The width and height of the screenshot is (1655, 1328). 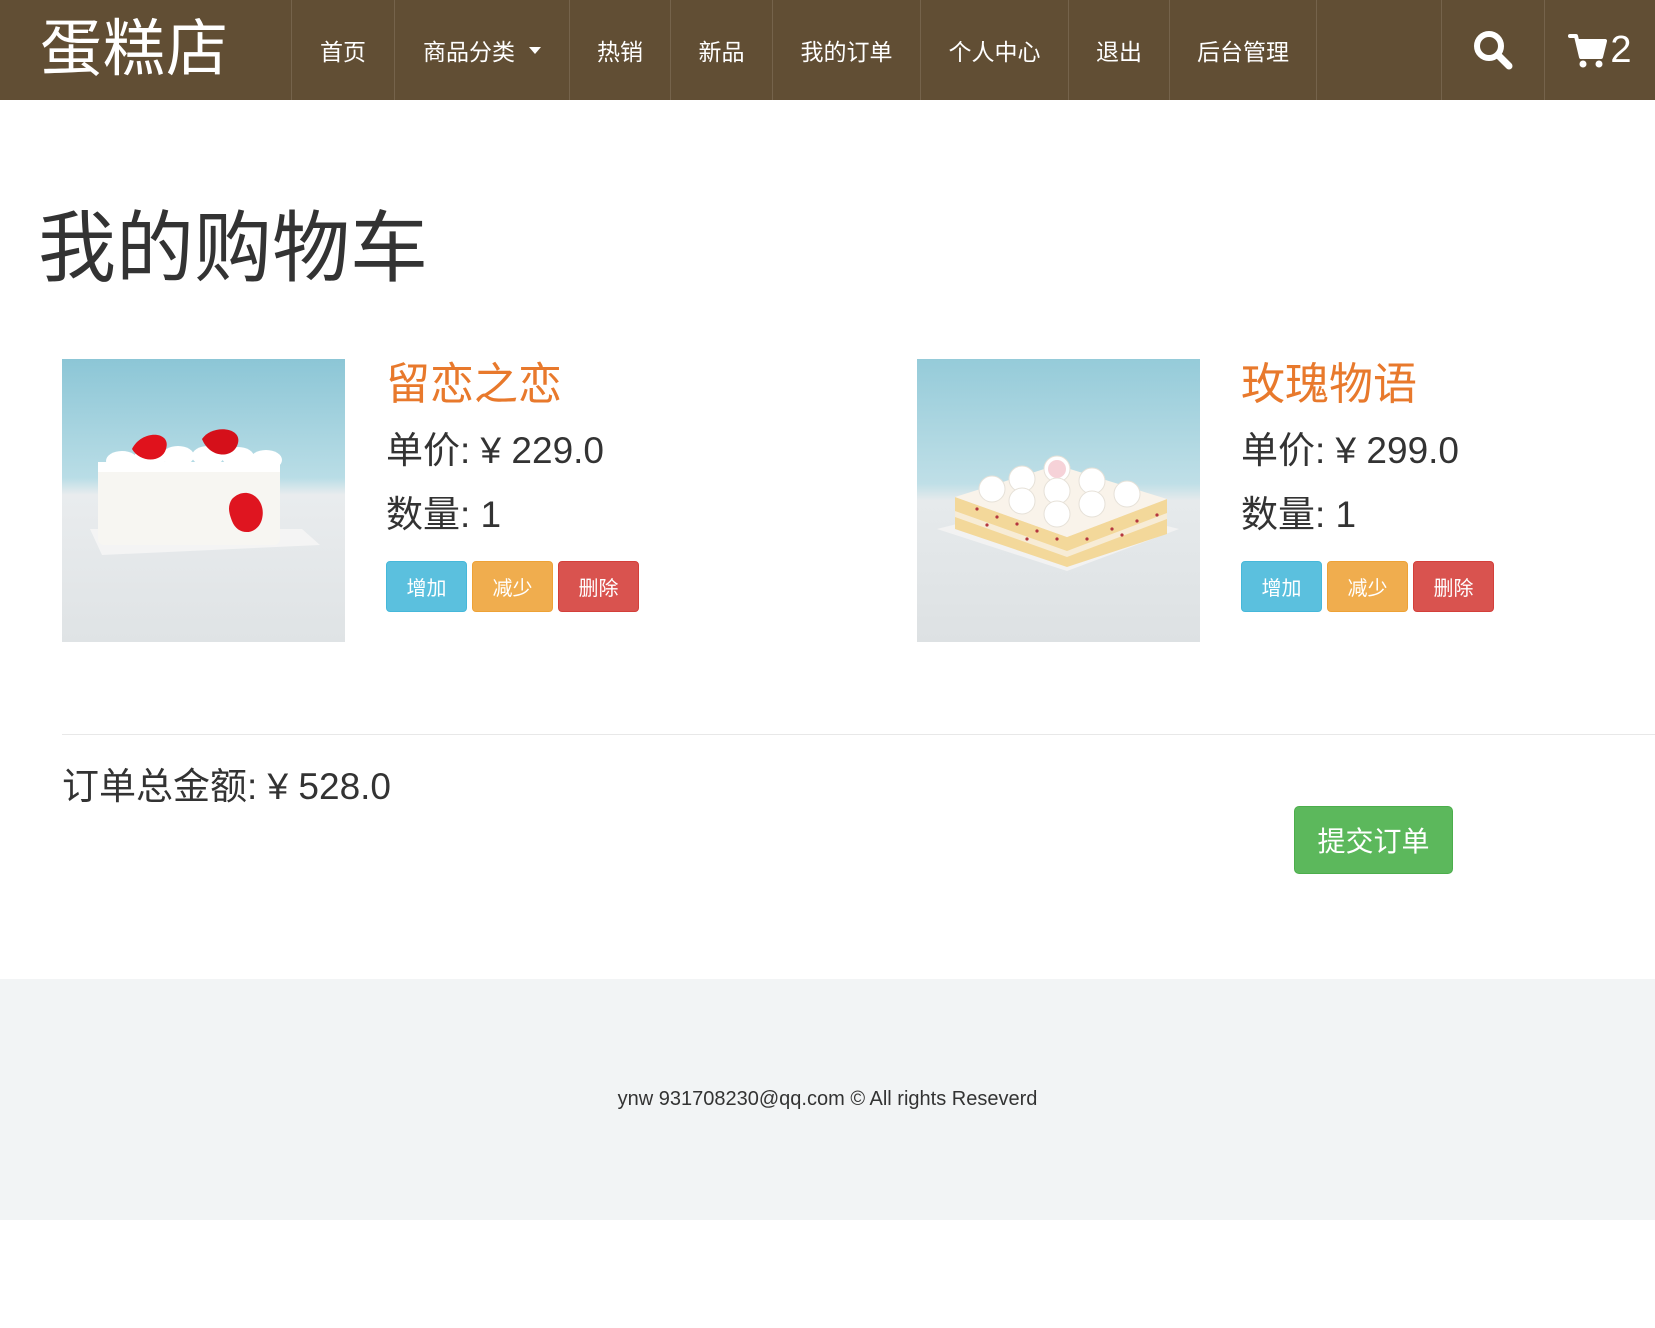 I want to click on nav-item-label: 首页, so click(x=343, y=52).